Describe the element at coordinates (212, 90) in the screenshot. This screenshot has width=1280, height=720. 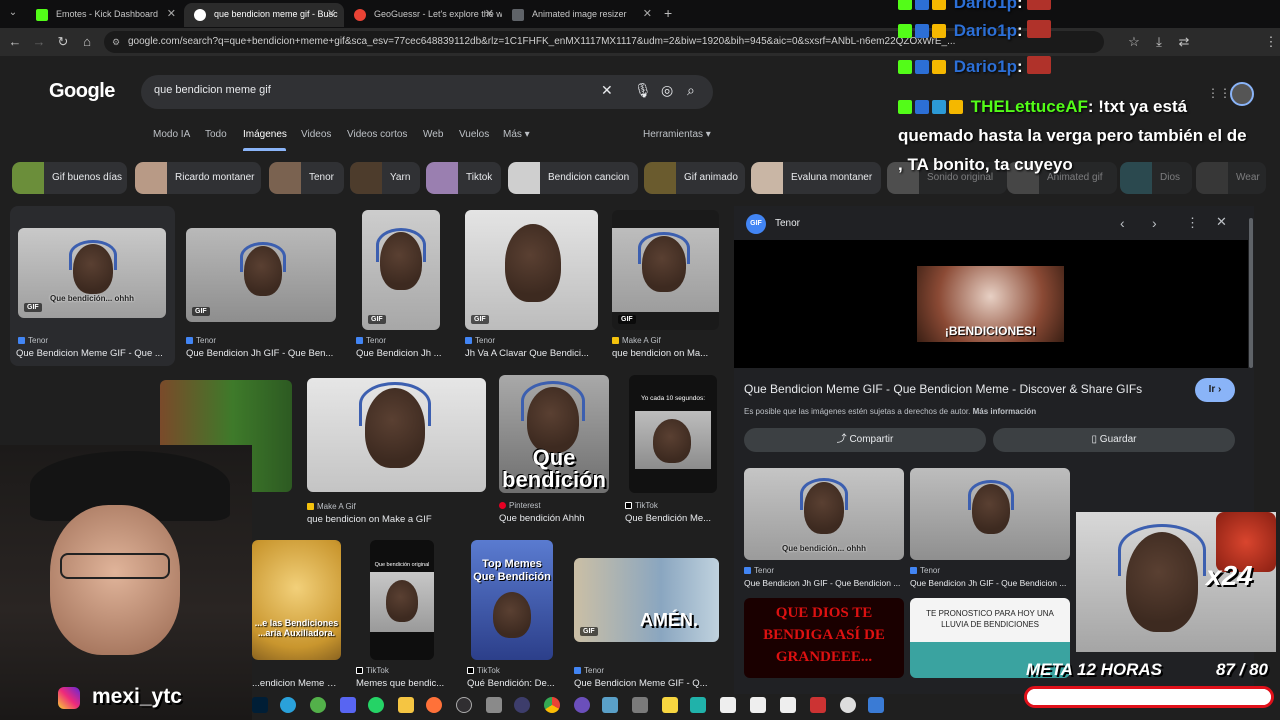
I see `search-query: que bendicion meme gif` at that location.